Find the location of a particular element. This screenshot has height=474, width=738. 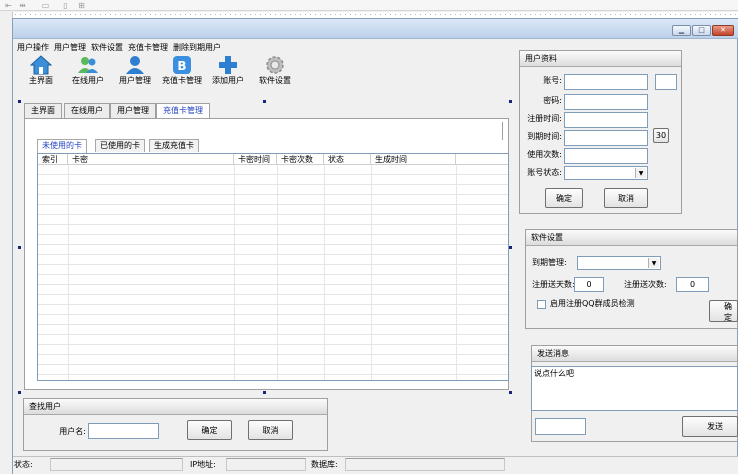

account-label: 账号: is located at coordinates (552, 80).